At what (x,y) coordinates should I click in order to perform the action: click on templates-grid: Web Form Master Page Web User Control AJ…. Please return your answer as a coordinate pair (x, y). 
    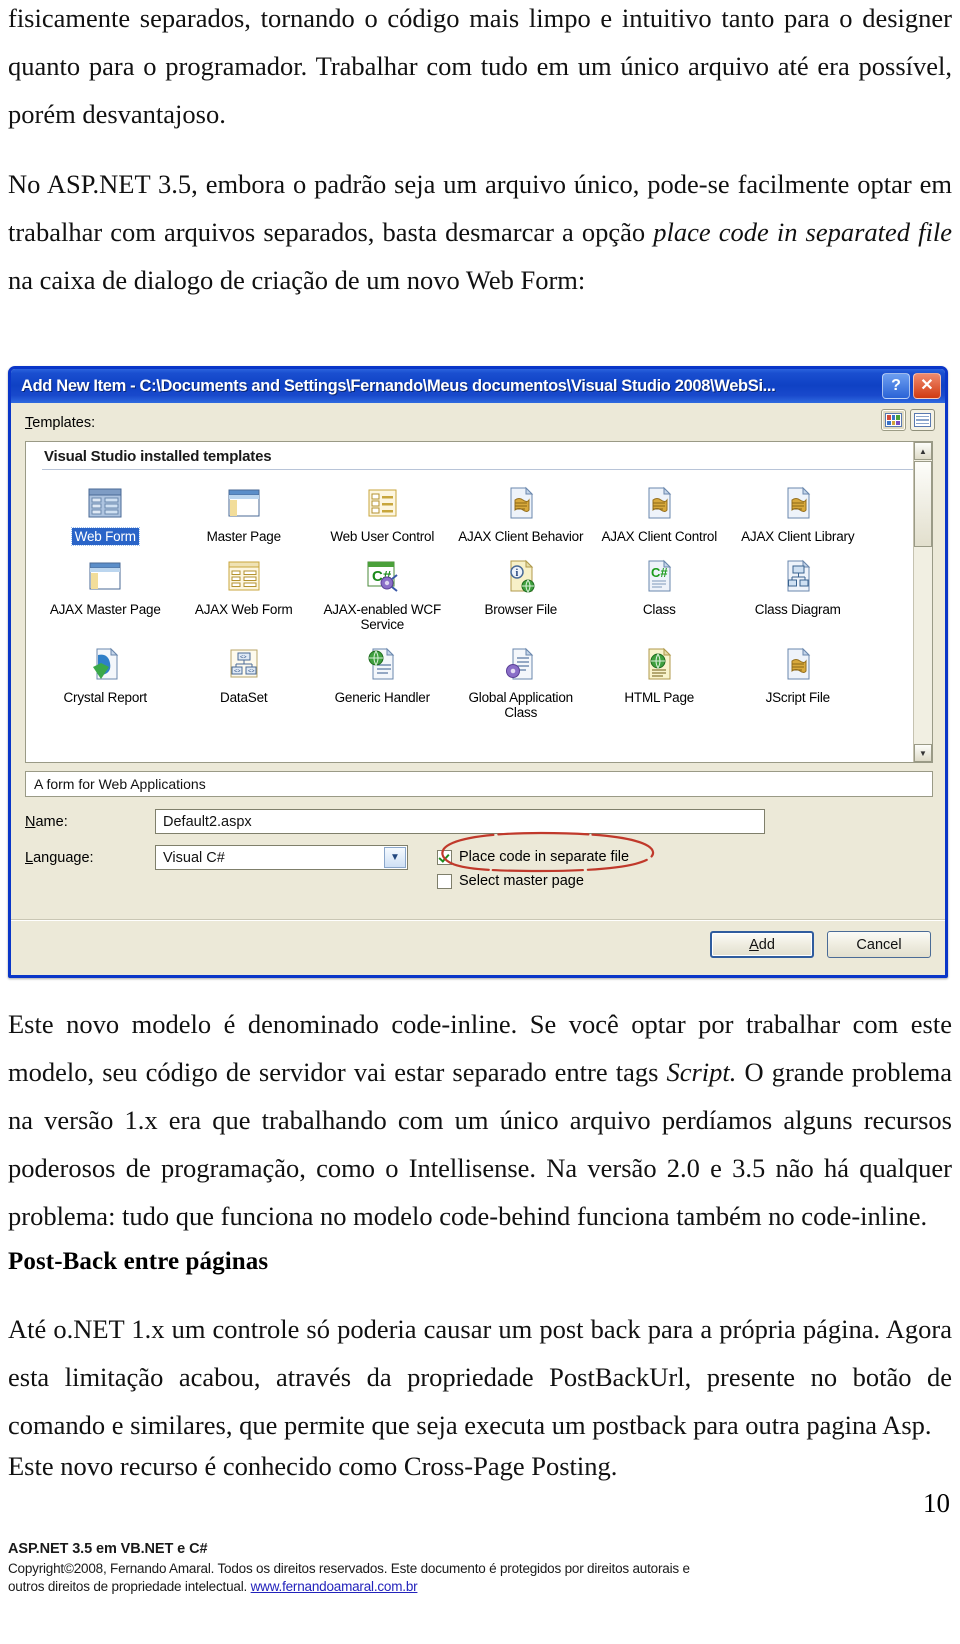
    Looking at the image, I should click on (453, 598).